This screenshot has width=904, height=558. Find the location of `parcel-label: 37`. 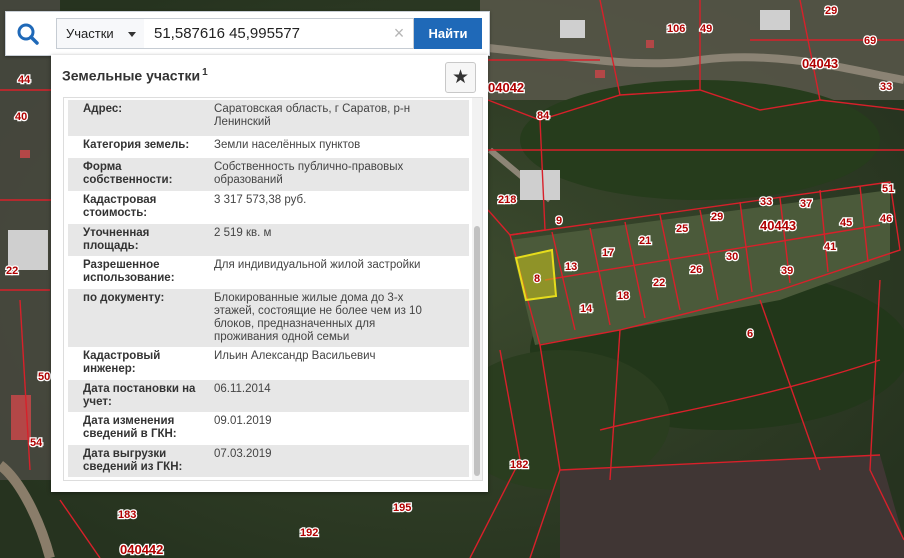

parcel-label: 37 is located at coordinates (806, 204).